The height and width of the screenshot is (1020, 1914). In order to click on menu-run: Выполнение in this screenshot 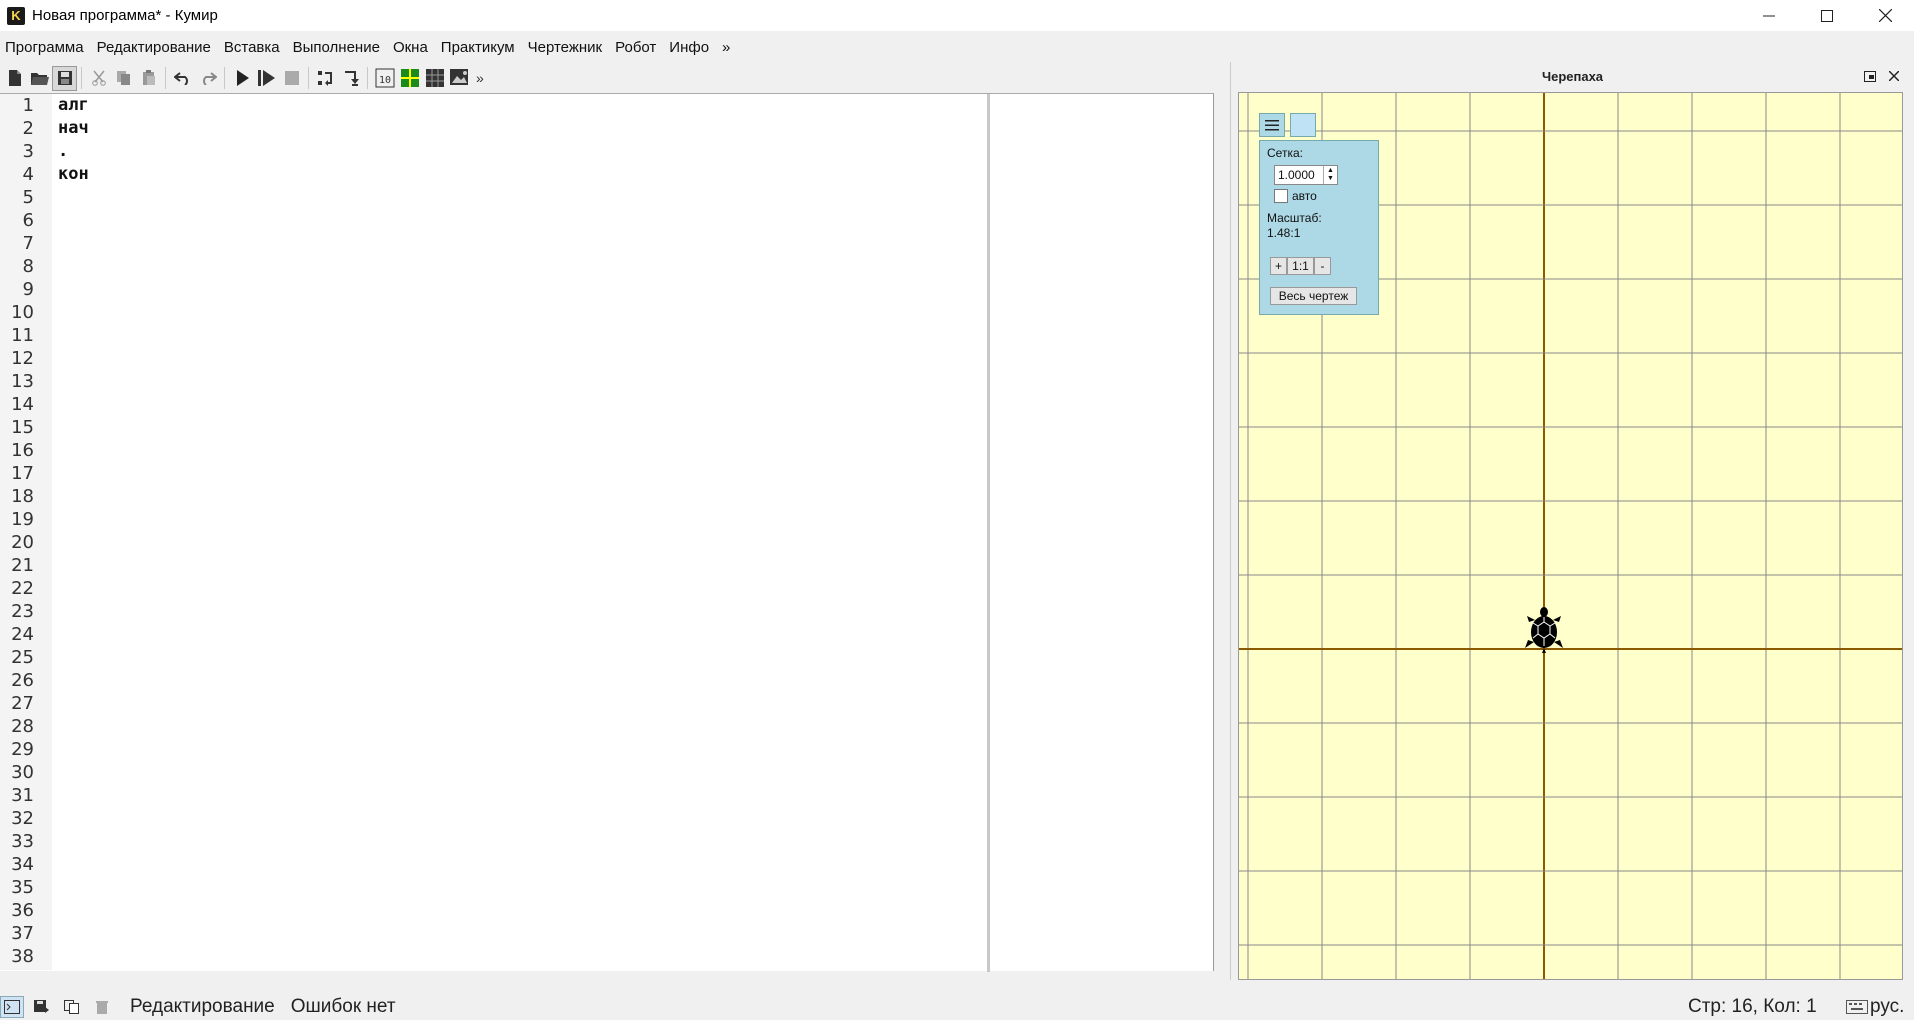, I will do `click(338, 47)`.